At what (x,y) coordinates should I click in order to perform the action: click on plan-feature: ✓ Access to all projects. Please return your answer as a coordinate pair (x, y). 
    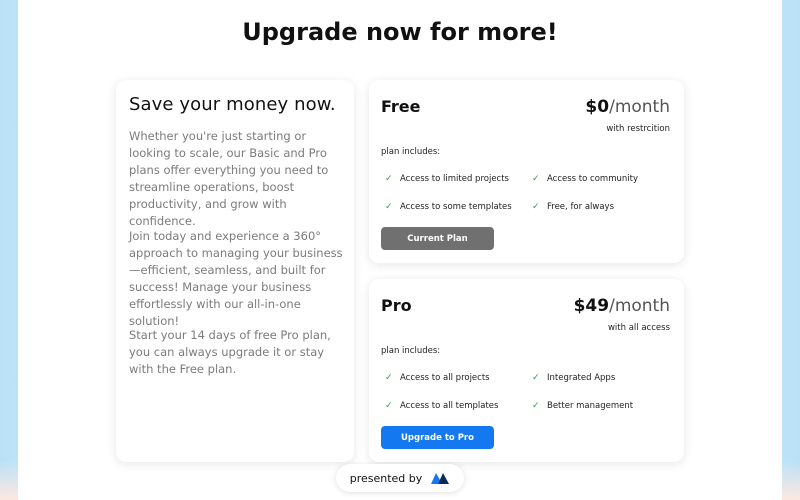
    Looking at the image, I should click on (437, 378).